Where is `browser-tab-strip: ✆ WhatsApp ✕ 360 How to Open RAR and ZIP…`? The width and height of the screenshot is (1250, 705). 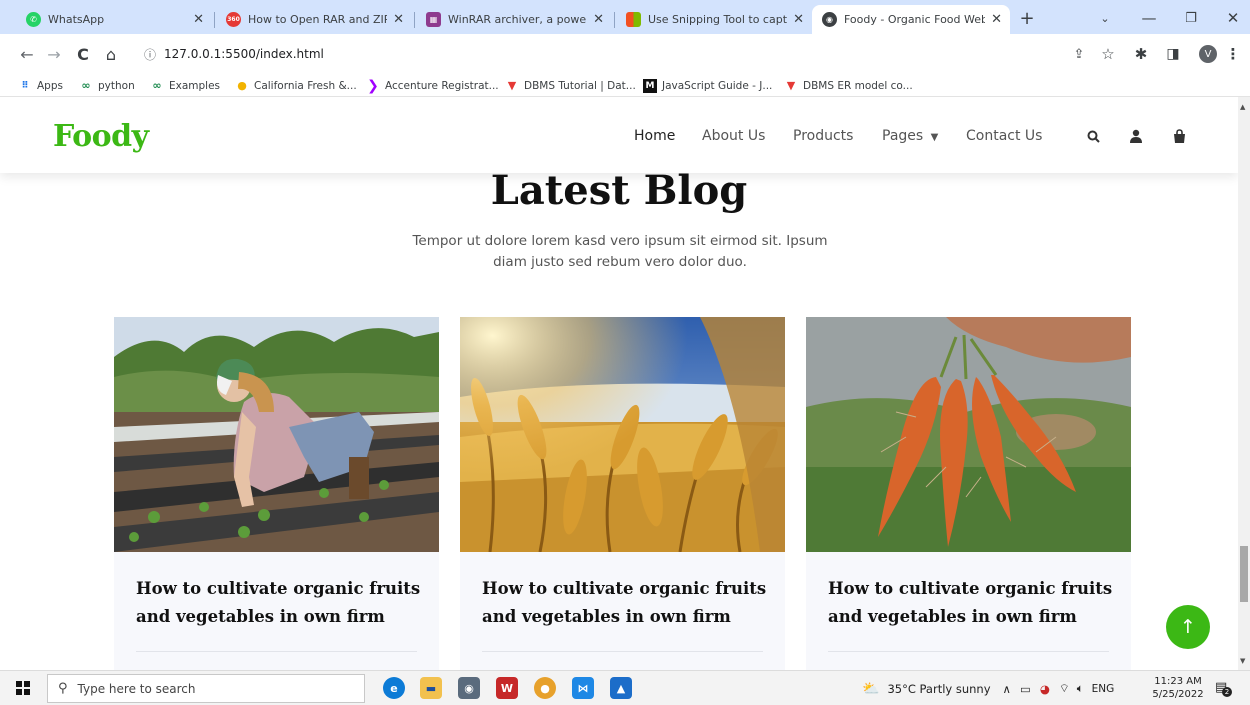
browser-tab-strip: ✆ WhatsApp ✕ 360 How to Open RAR and ZIP… is located at coordinates (625, 17).